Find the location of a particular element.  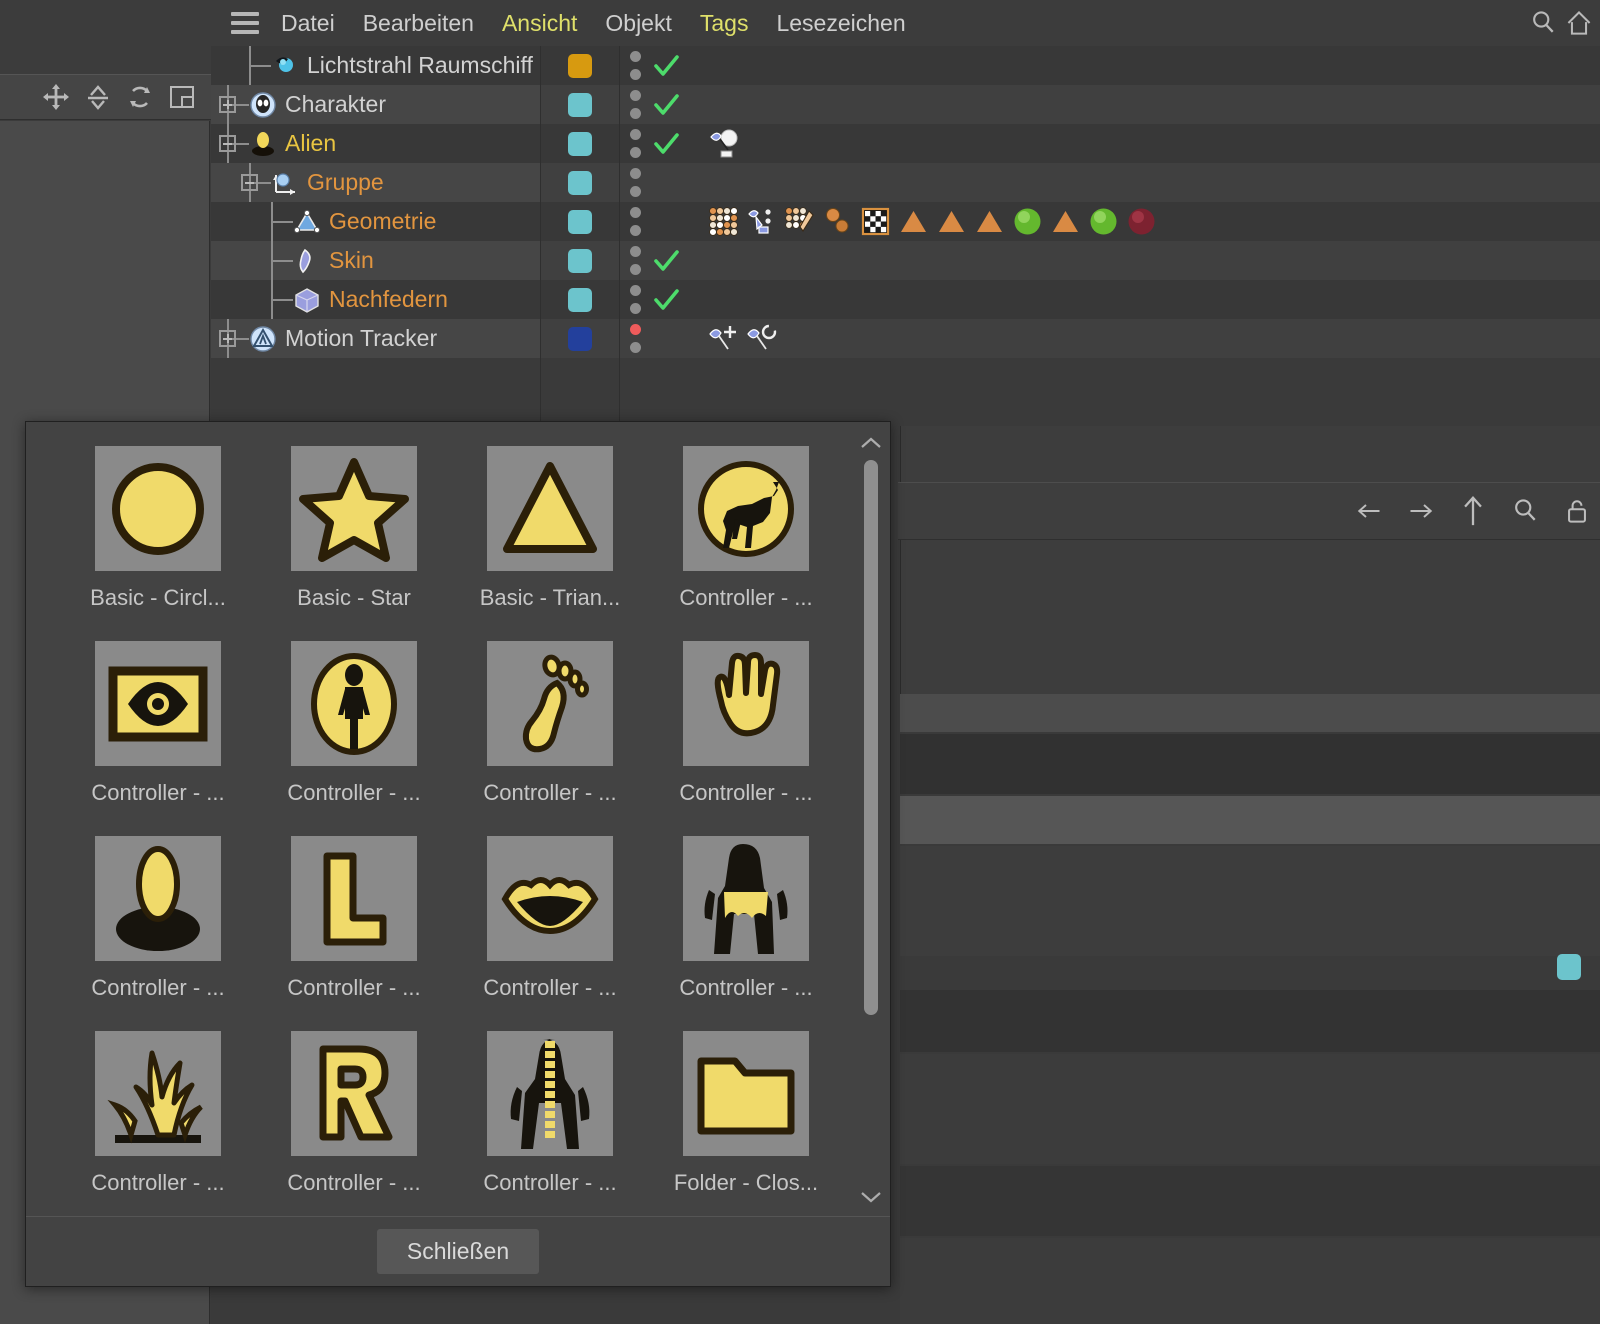

hair-icon is located at coordinates (158, 1093).